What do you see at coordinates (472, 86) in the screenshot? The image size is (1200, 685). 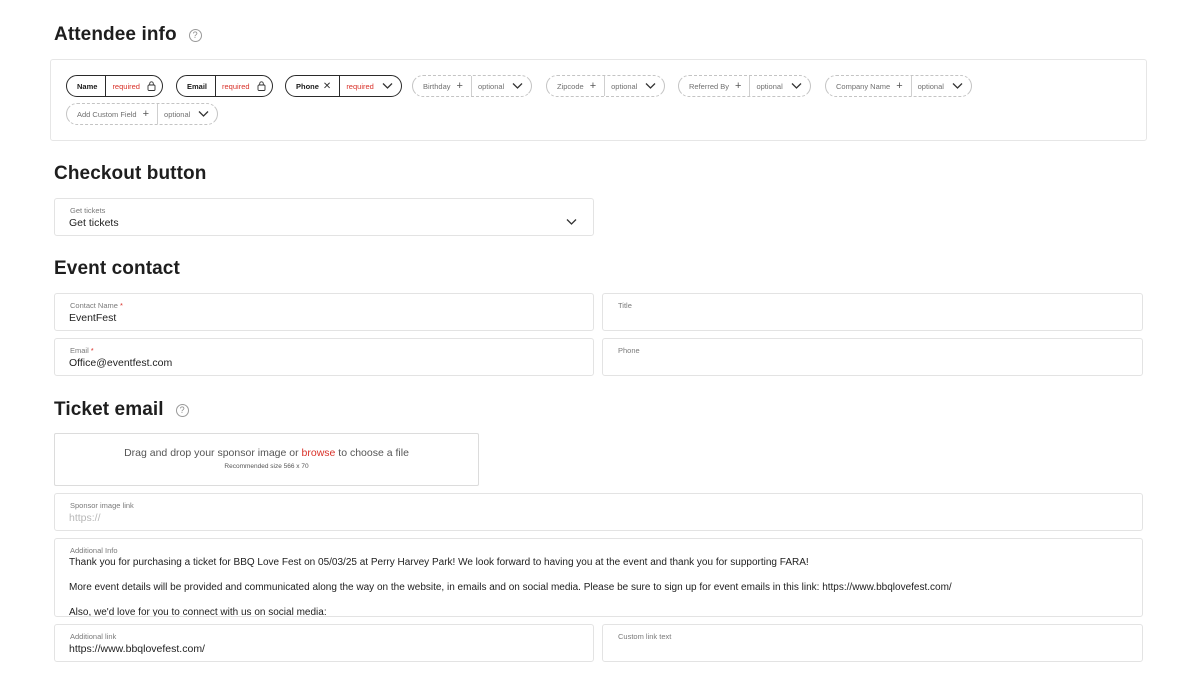 I see `chip-birthday: Birthday + optional` at bounding box center [472, 86].